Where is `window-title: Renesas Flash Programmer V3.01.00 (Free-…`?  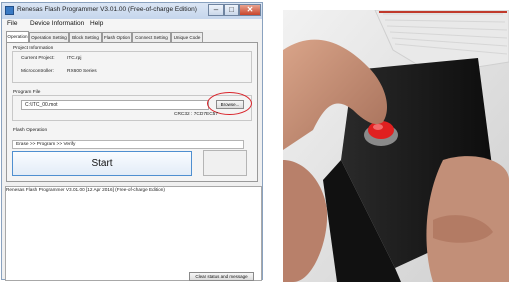 window-title: Renesas Flash Programmer V3.01.00 (Free-… is located at coordinates (107, 9).